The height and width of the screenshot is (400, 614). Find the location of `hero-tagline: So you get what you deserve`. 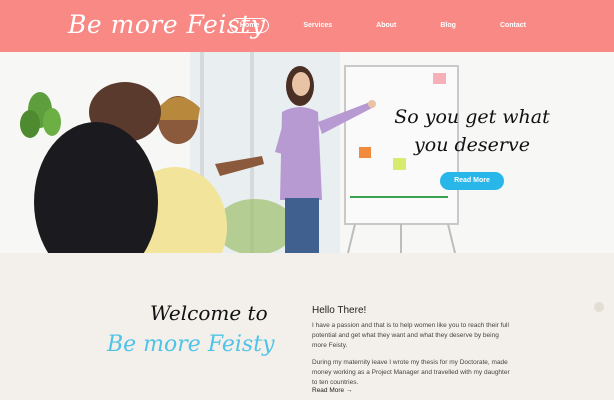

hero-tagline: So you get what you deserve is located at coordinates (472, 131).